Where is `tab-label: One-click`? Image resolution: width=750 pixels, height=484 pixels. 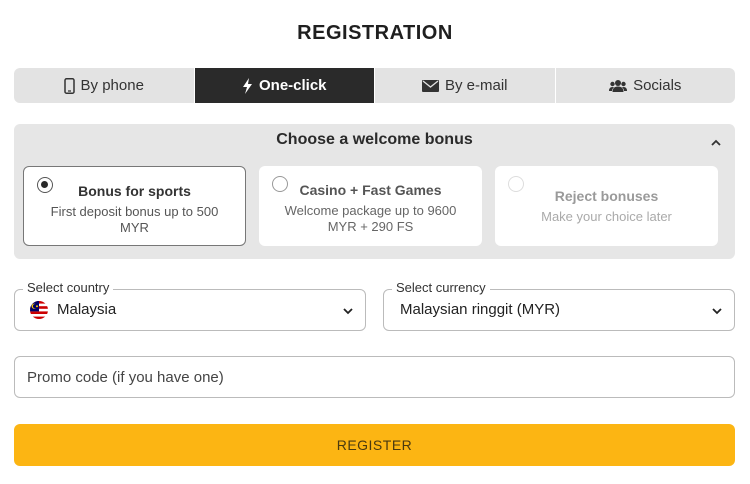 tab-label: One-click is located at coordinates (292, 85).